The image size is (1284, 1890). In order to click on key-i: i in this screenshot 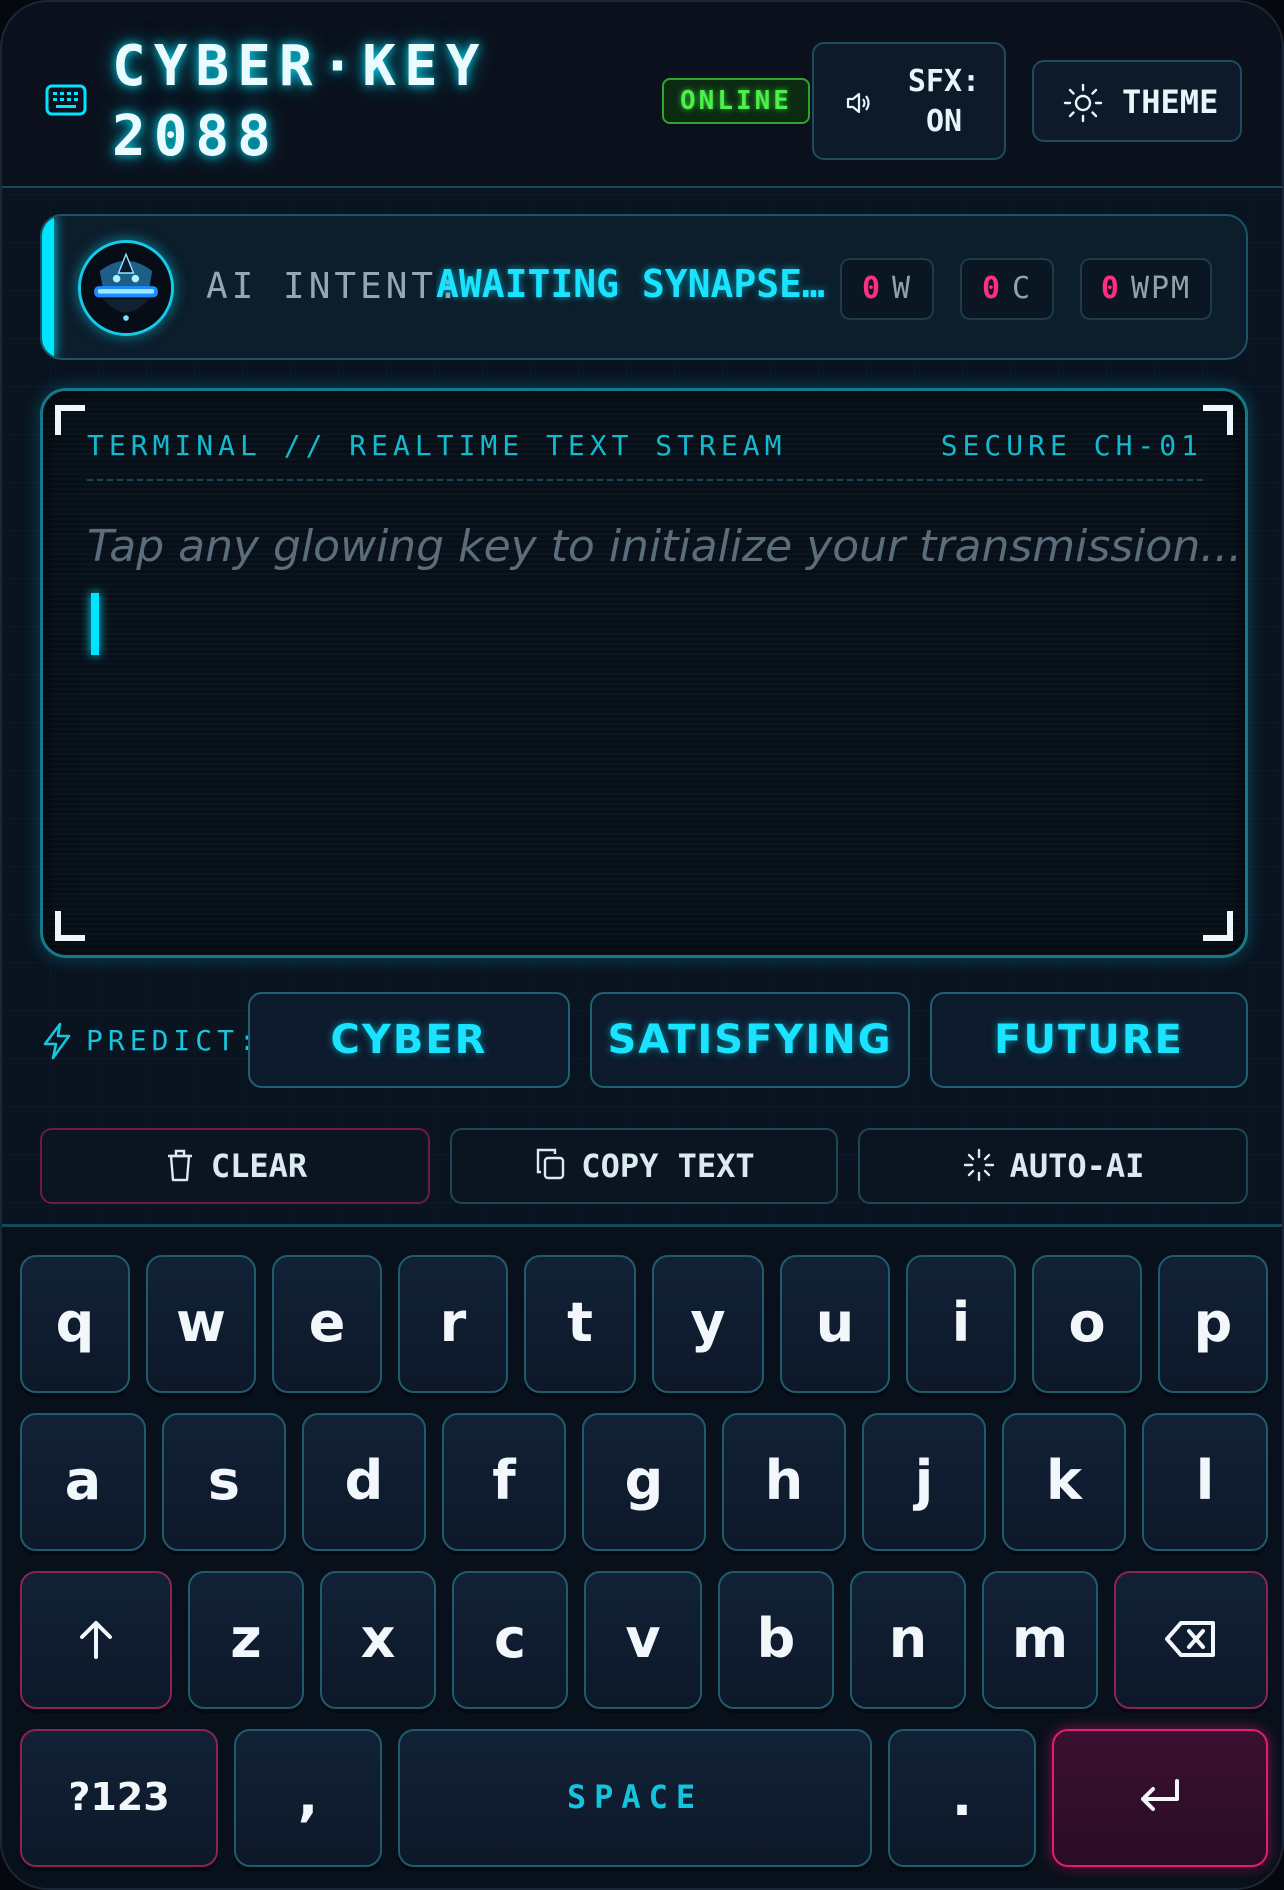, I will do `click(961, 1324)`.